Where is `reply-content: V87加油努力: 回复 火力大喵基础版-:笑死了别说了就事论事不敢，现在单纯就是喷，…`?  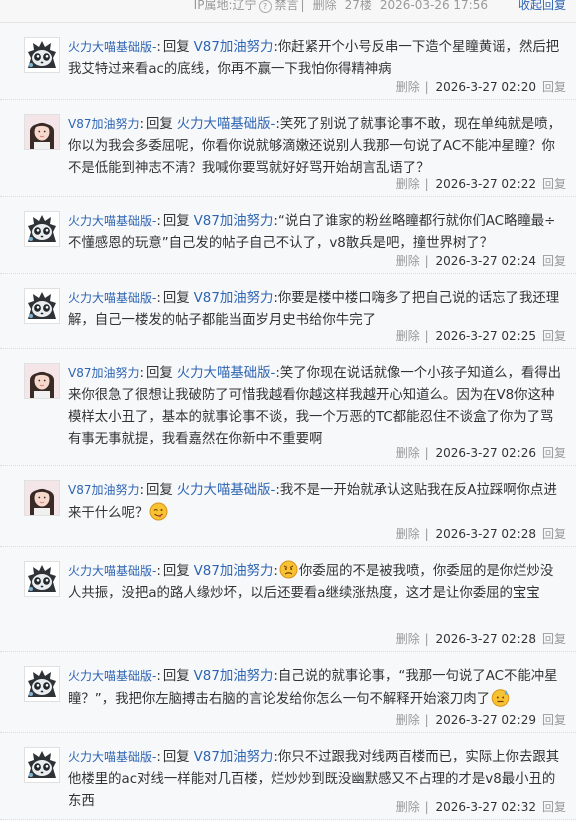 reply-content: V87加油努力: 回复 火力大喵基础版-:笑死了别说了就事论事不敢，现在单纯就是喷，… is located at coordinates (316, 140).